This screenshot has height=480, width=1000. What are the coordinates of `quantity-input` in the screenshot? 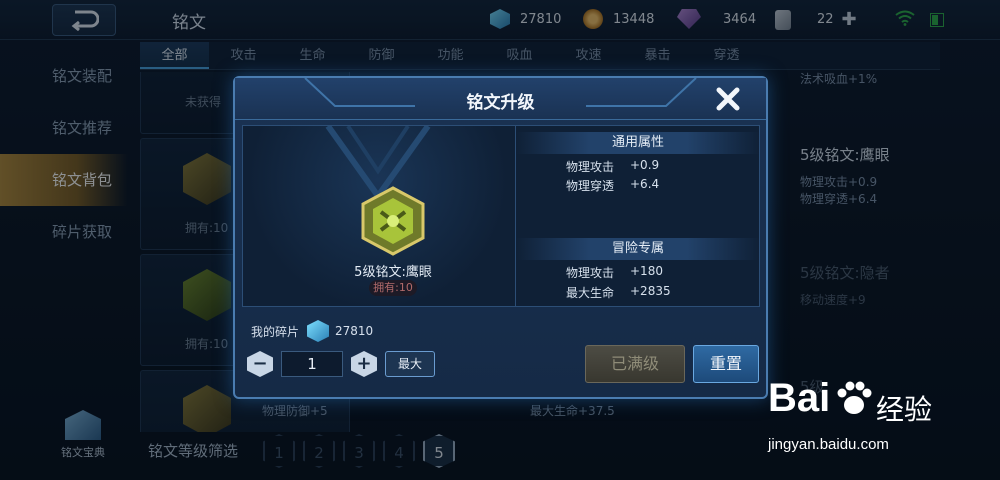 It's located at (312, 364).